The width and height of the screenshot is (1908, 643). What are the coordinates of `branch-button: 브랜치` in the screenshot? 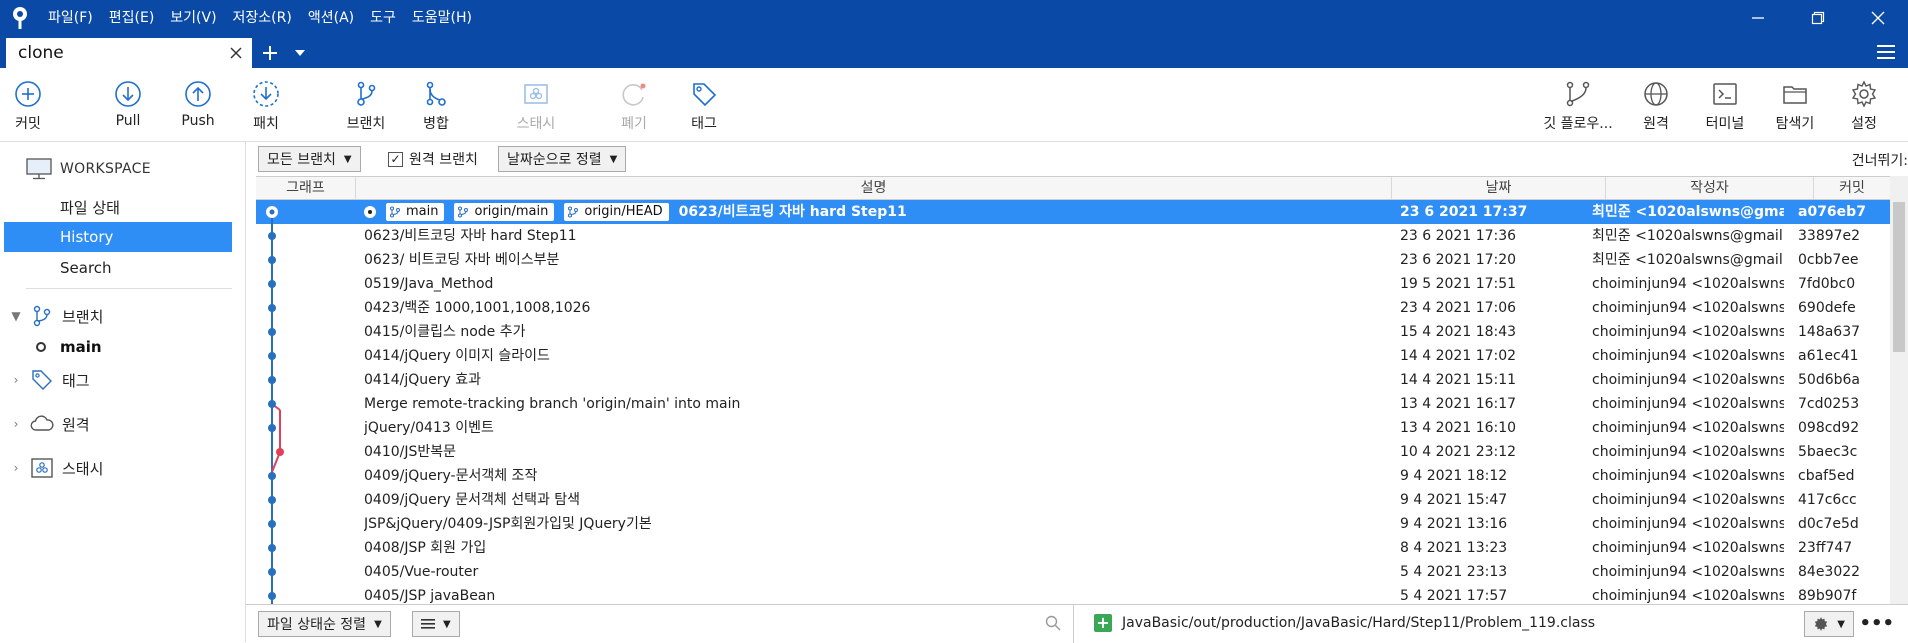 It's located at (366, 105).